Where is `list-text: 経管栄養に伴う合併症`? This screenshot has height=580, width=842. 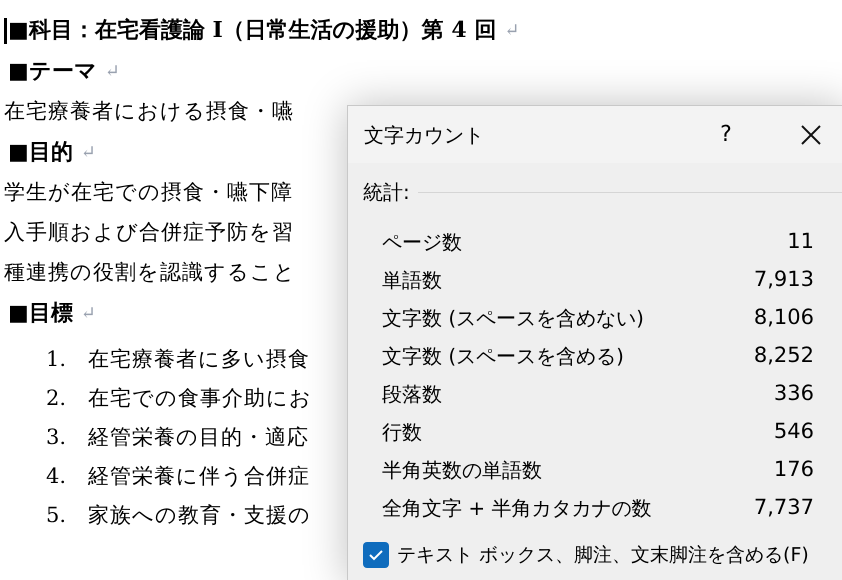
list-text: 経管栄養に伴う合併症 is located at coordinates (199, 476).